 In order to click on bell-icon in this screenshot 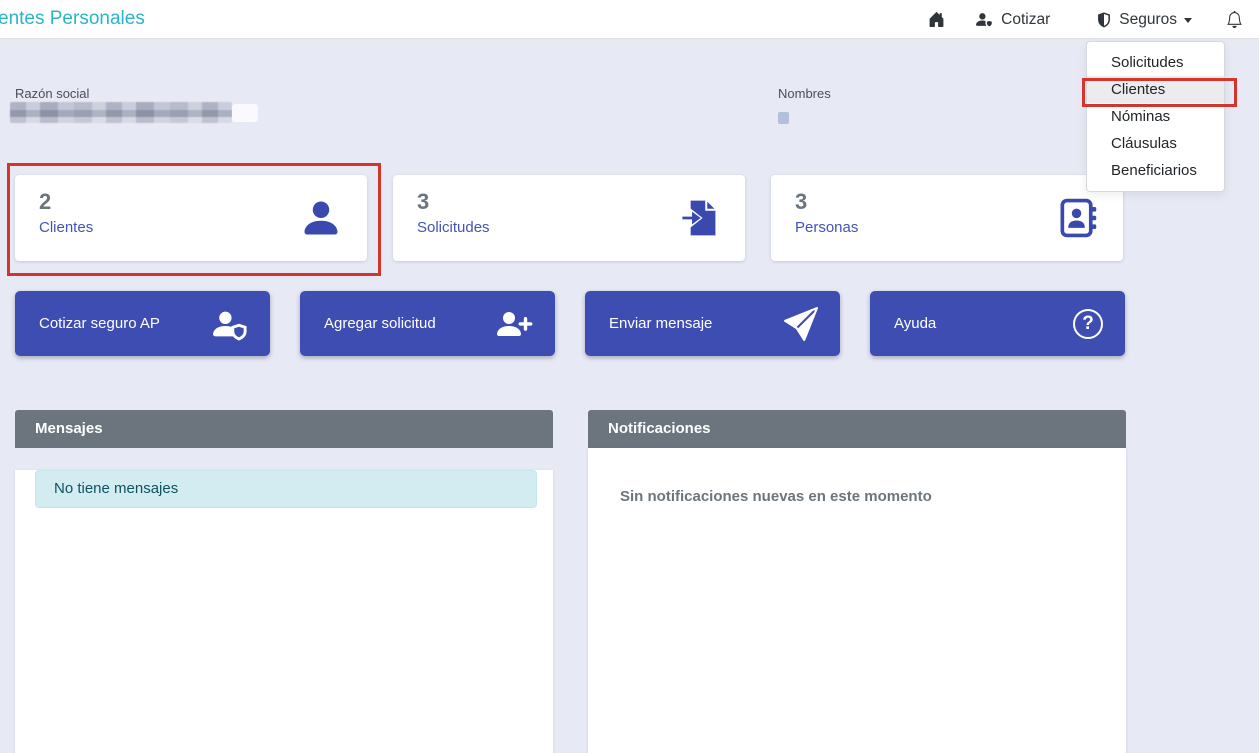, I will do `click(1234, 19)`.